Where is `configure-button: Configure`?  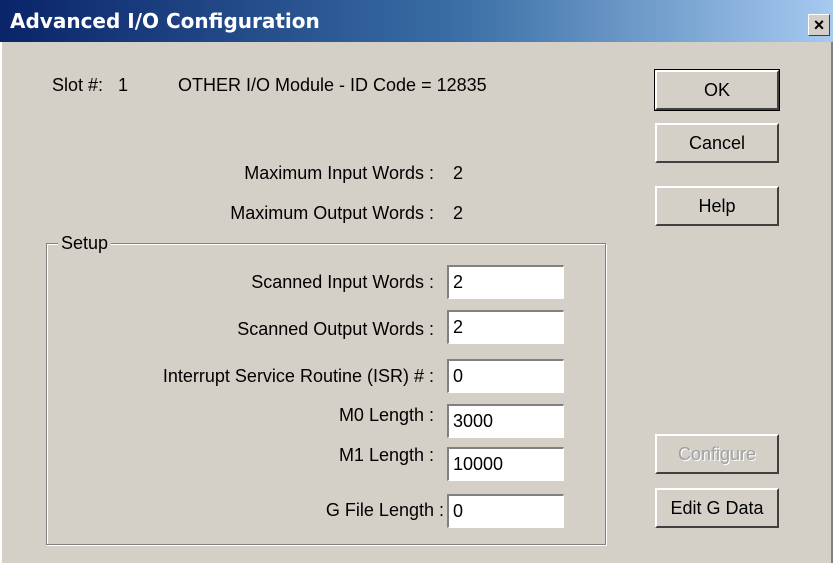
configure-button: Configure is located at coordinates (717, 454).